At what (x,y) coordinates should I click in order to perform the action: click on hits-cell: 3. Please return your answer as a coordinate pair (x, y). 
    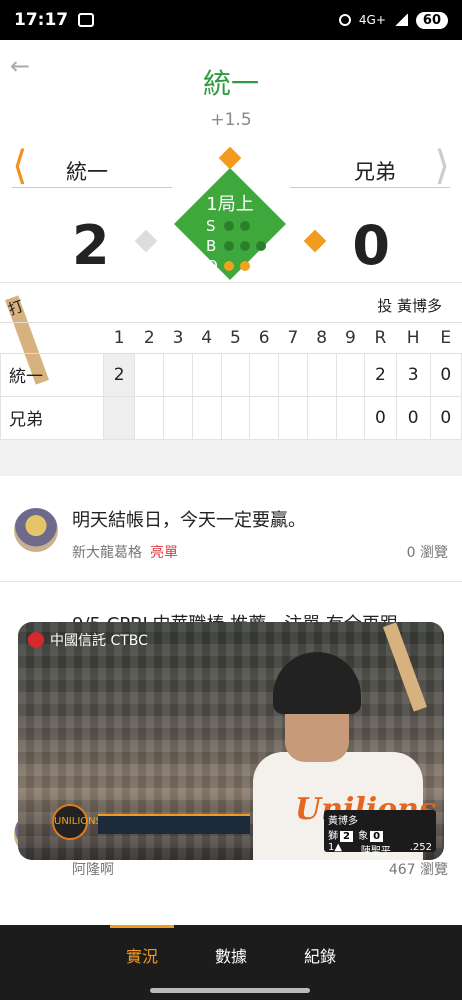
    Looking at the image, I should click on (413, 374).